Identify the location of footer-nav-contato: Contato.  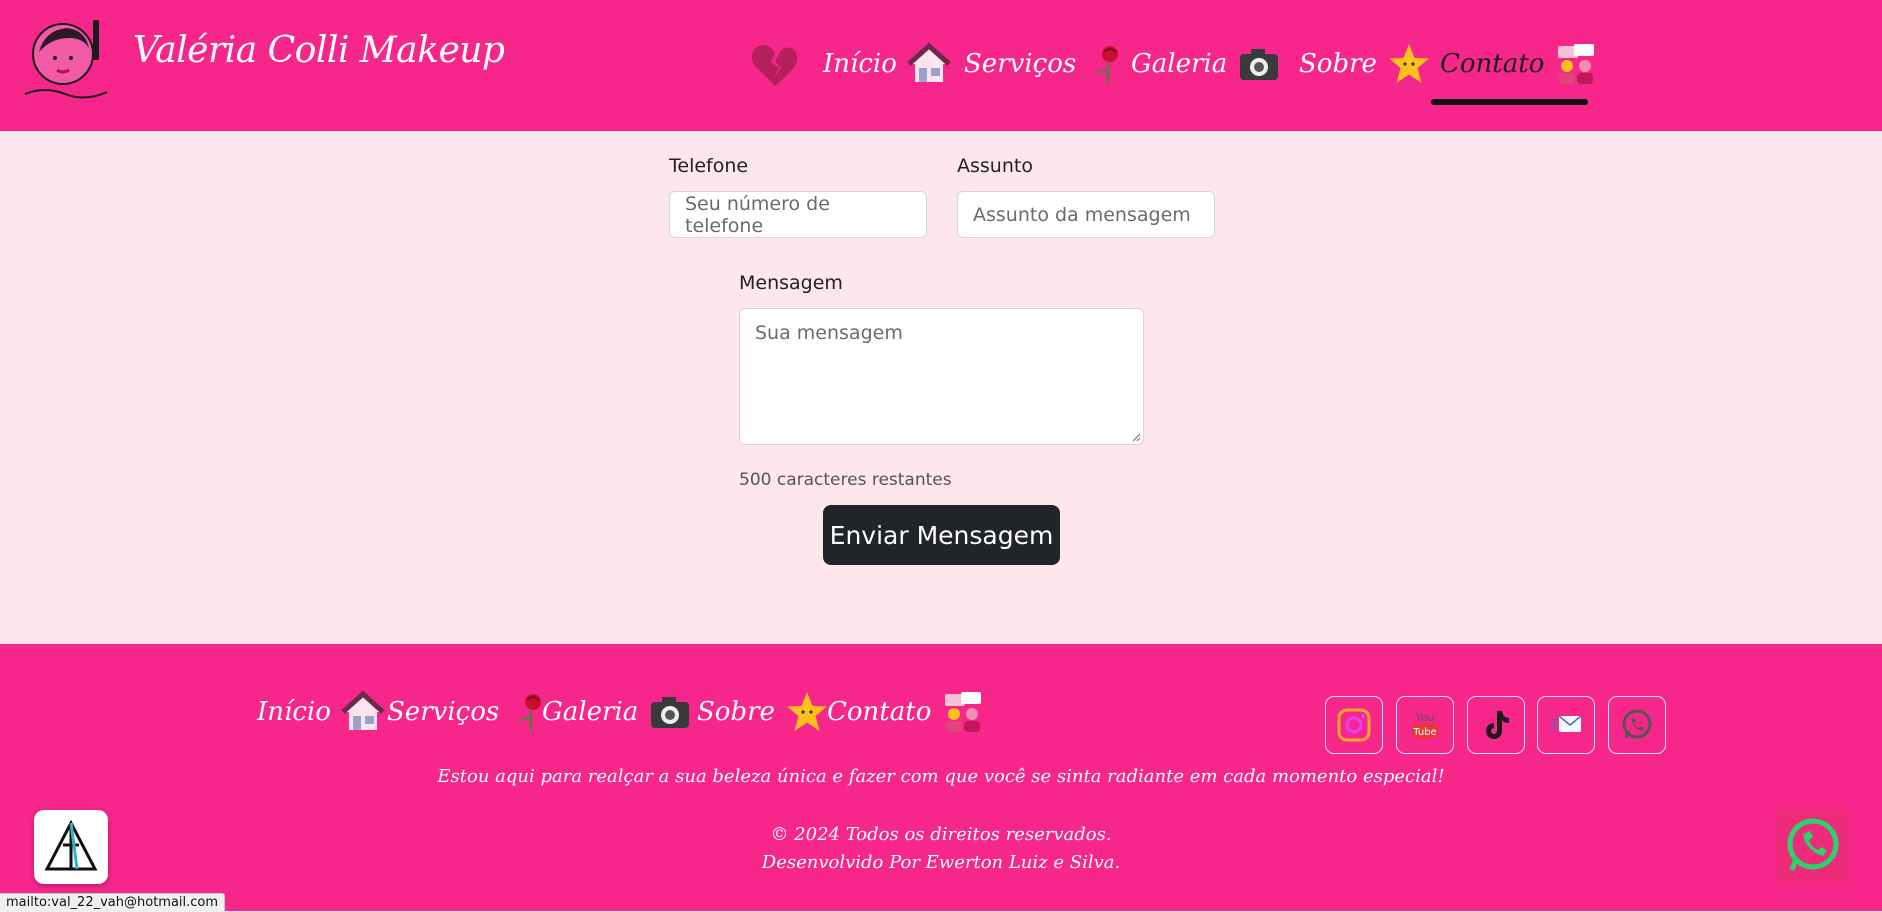
(906, 712).